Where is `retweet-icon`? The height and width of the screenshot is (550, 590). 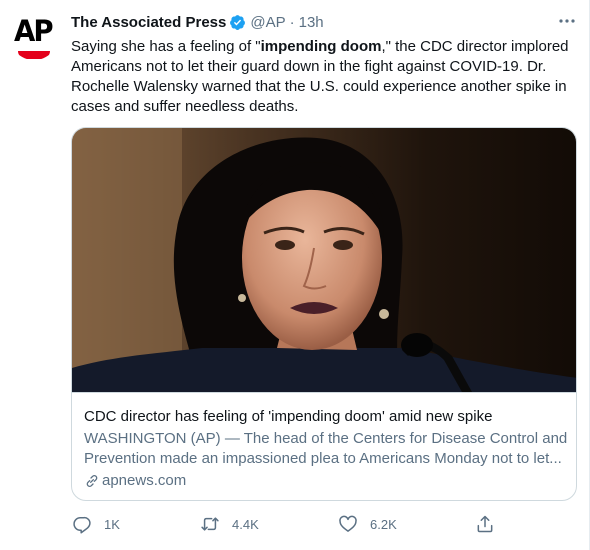 retweet-icon is located at coordinates (210, 524).